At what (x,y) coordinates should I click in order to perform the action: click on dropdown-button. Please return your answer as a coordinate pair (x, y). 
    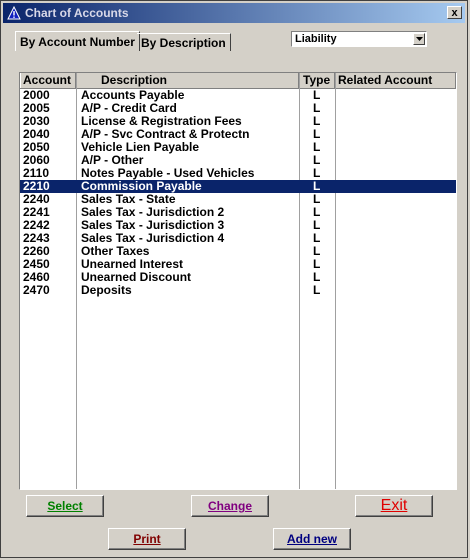
    Looking at the image, I should click on (419, 39).